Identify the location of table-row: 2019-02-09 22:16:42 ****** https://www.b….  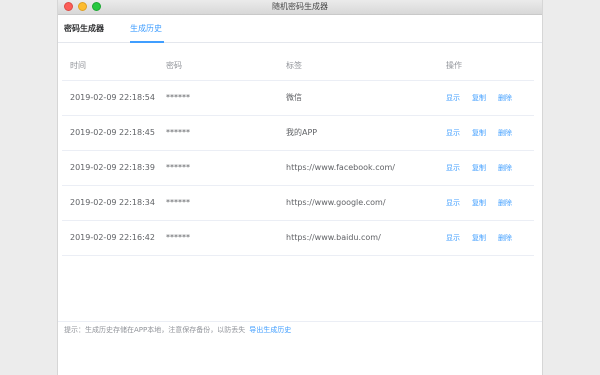
(298, 238).